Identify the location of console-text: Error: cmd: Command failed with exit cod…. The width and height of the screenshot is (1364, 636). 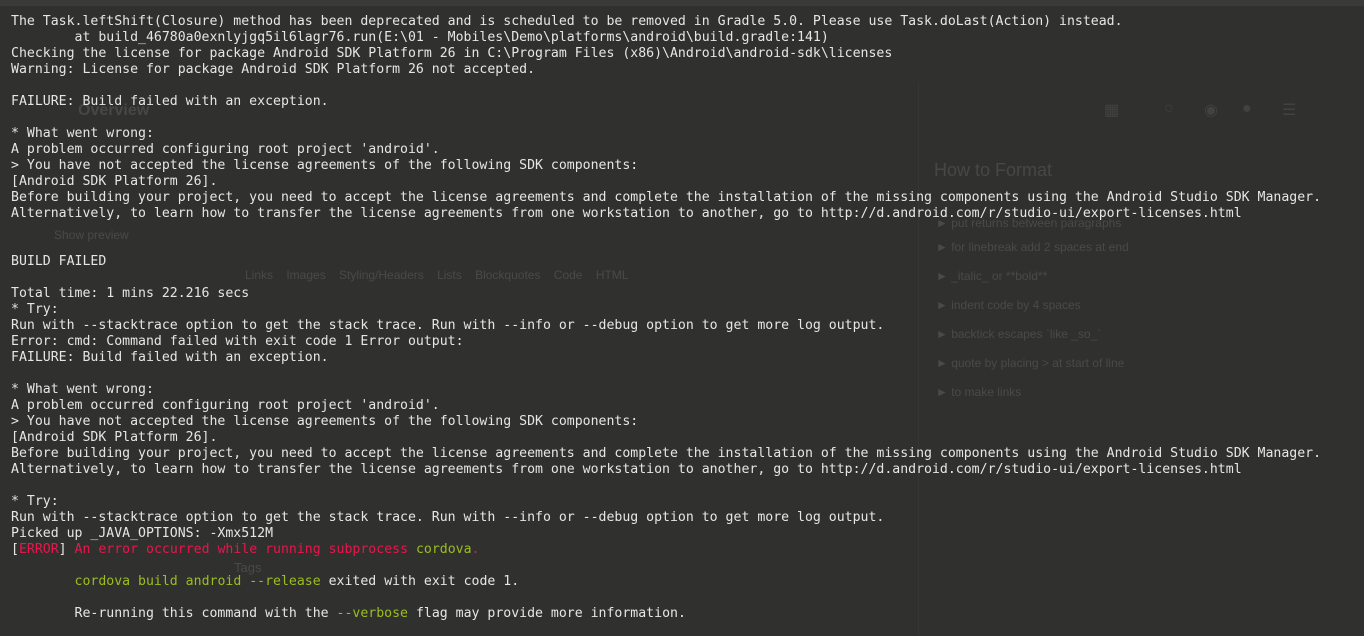
(237, 341).